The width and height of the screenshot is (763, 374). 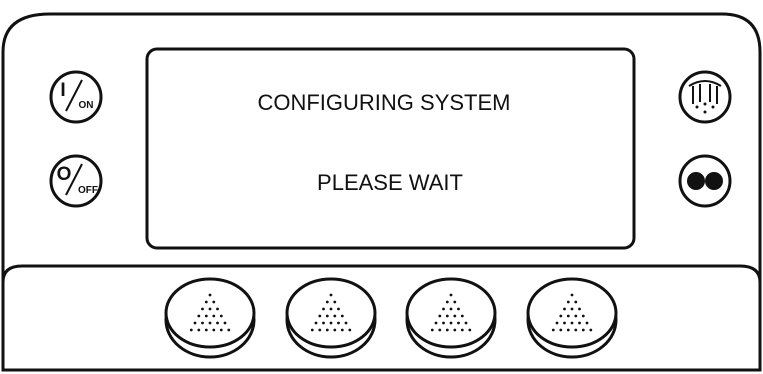 I want to click on defrost-button-ring, so click(x=705, y=97).